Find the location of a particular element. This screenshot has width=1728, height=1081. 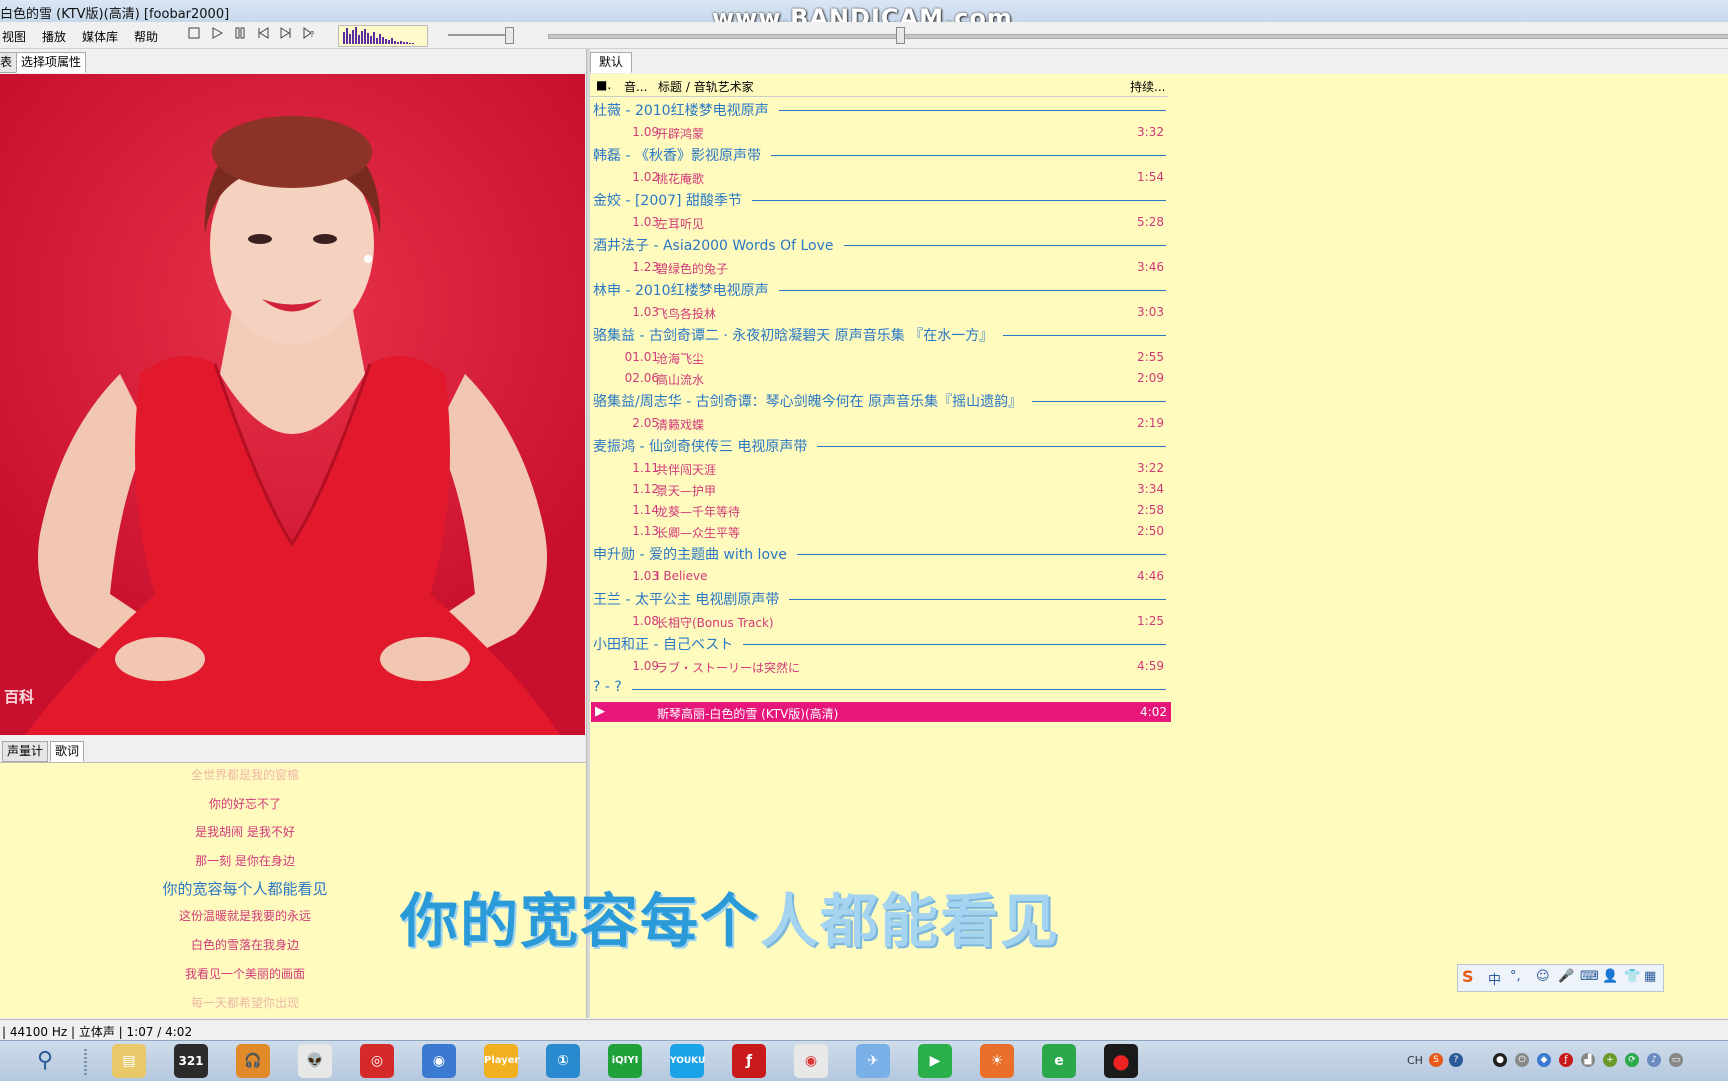

tab-lyrics: 歌词 is located at coordinates (67, 751).